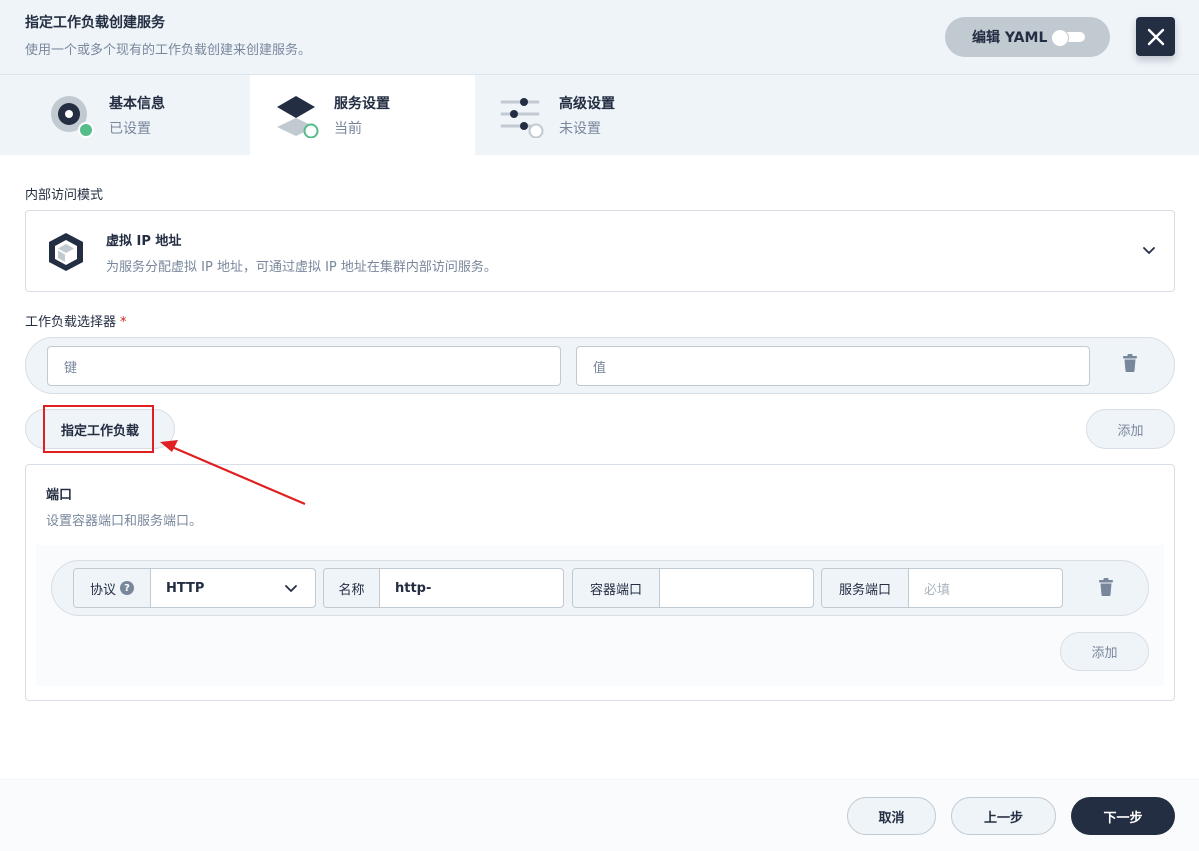  Describe the element at coordinates (937, 590) in the screenshot. I see `service-port-placeholder: 必填` at that location.